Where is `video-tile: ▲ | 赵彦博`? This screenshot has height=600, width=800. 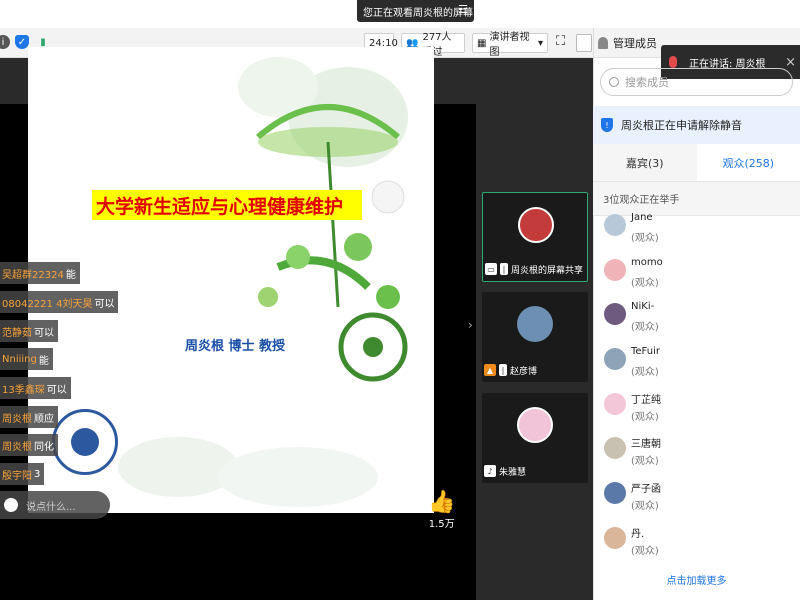
video-tile: ▲ | 赵彦博 is located at coordinates (535, 337).